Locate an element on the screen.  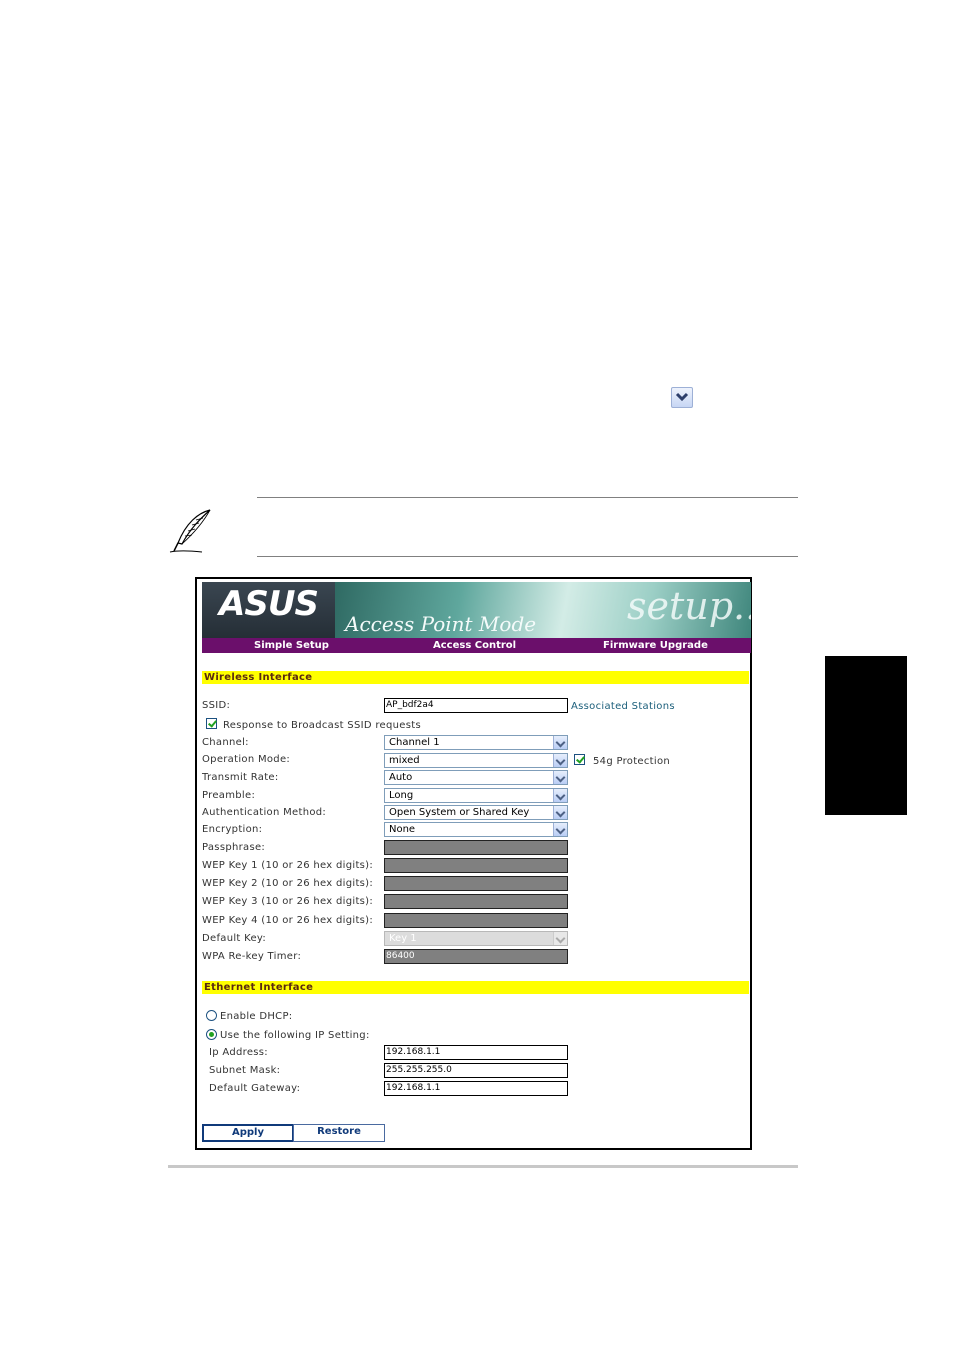
default-key-select: Key 1 is located at coordinates (476, 938).